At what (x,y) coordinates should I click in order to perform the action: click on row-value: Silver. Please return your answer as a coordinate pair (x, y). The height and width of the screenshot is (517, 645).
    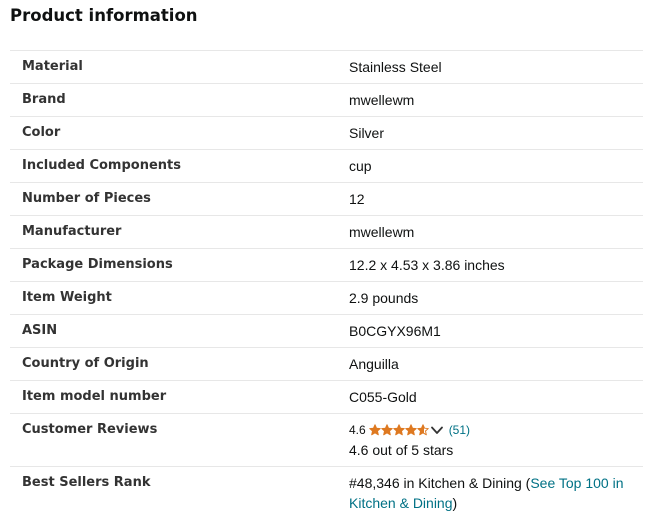
    Looking at the image, I should click on (496, 133).